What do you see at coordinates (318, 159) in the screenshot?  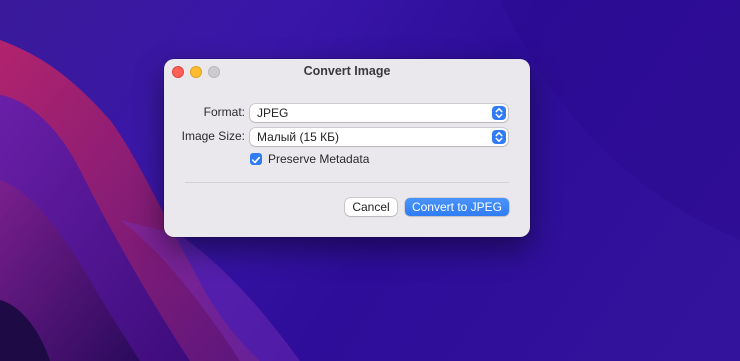 I see `preserve-metadata-label: Preserve Metadata` at bounding box center [318, 159].